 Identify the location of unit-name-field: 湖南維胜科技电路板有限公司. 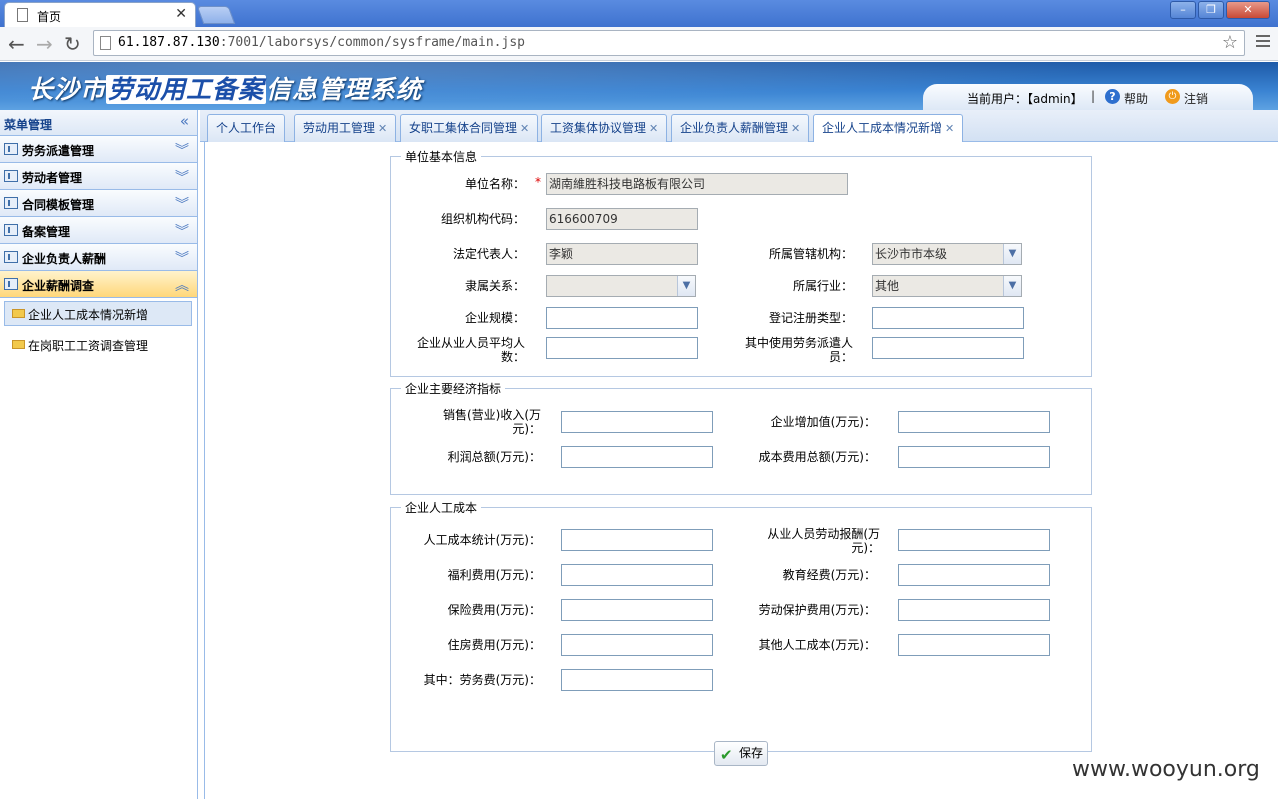
(697, 184).